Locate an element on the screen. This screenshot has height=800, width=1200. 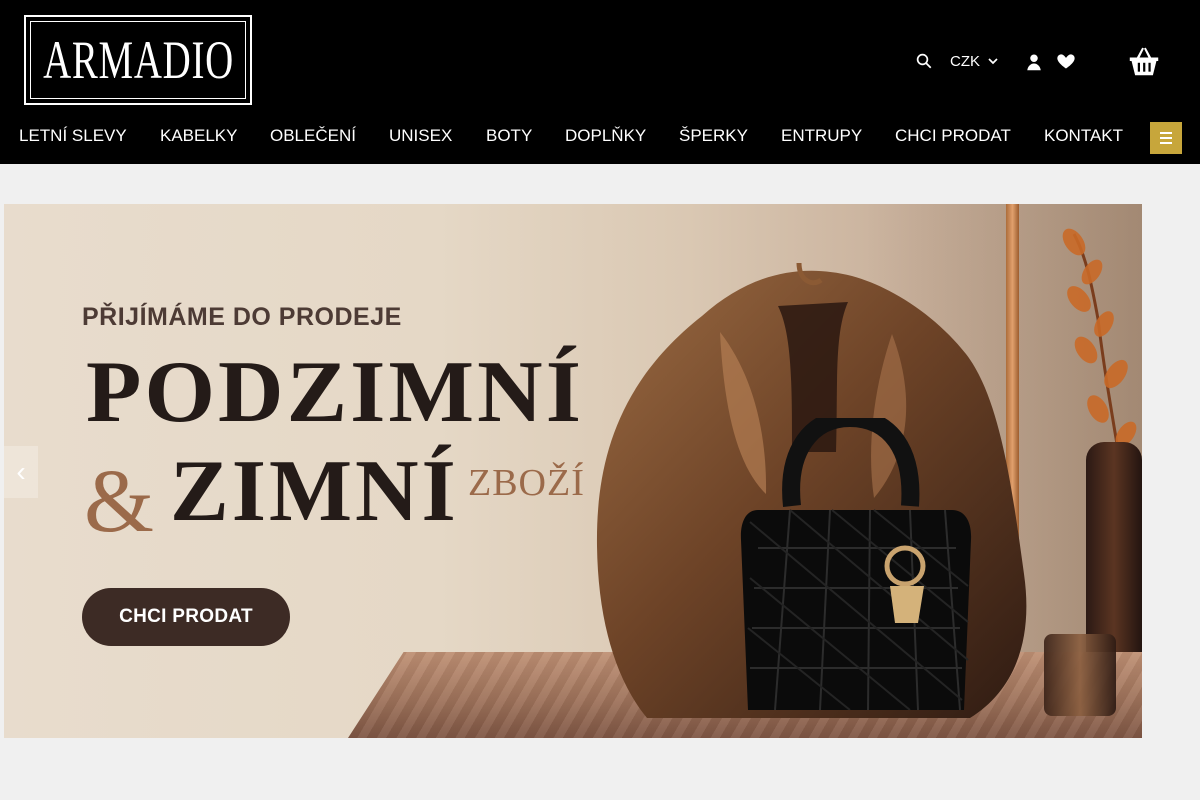
nav-item-sperky: ŠPERKY is located at coordinates (713, 136).